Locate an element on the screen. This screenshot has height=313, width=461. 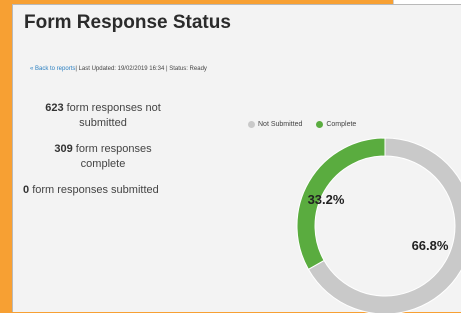
data-label-not-submitted: 66.8% is located at coordinates (430, 245).